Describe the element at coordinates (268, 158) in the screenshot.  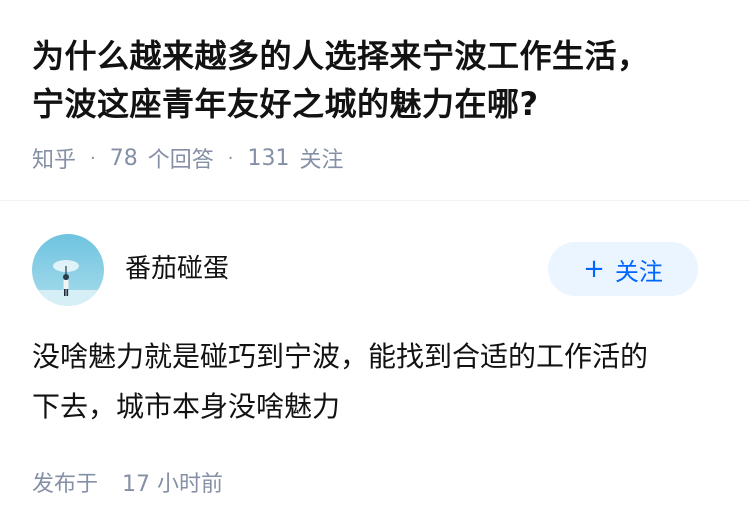
I see `follower-count: 131` at that location.